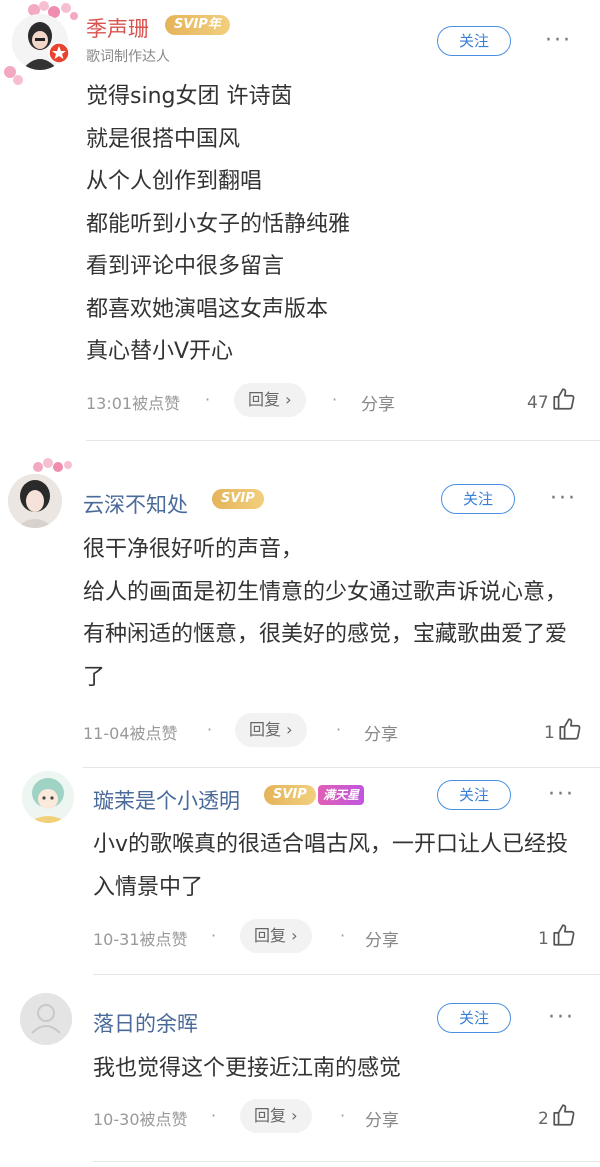 The image size is (600, 1167). Describe the element at coordinates (193, 549) in the screenshot. I see `comment-line: 很干净很好听的声音，` at that location.